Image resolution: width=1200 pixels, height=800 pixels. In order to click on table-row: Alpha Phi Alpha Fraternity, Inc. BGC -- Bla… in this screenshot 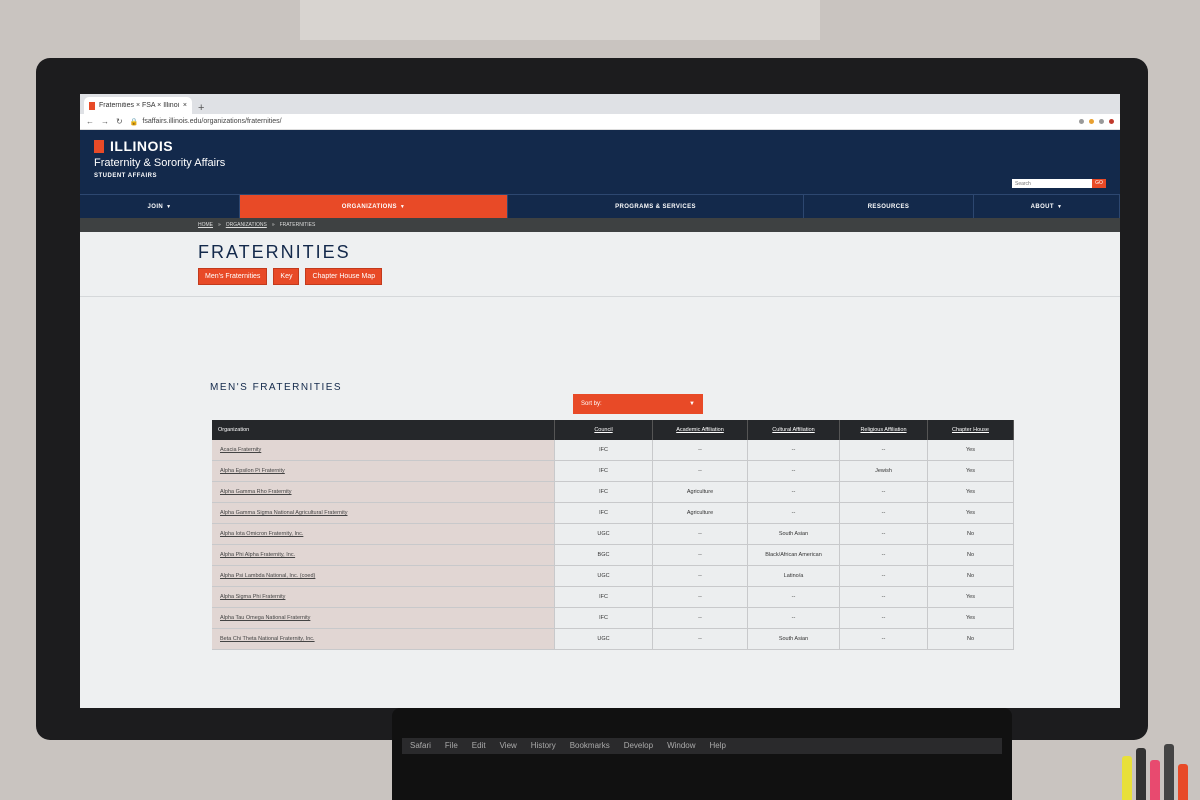, I will do `click(613, 555)`.